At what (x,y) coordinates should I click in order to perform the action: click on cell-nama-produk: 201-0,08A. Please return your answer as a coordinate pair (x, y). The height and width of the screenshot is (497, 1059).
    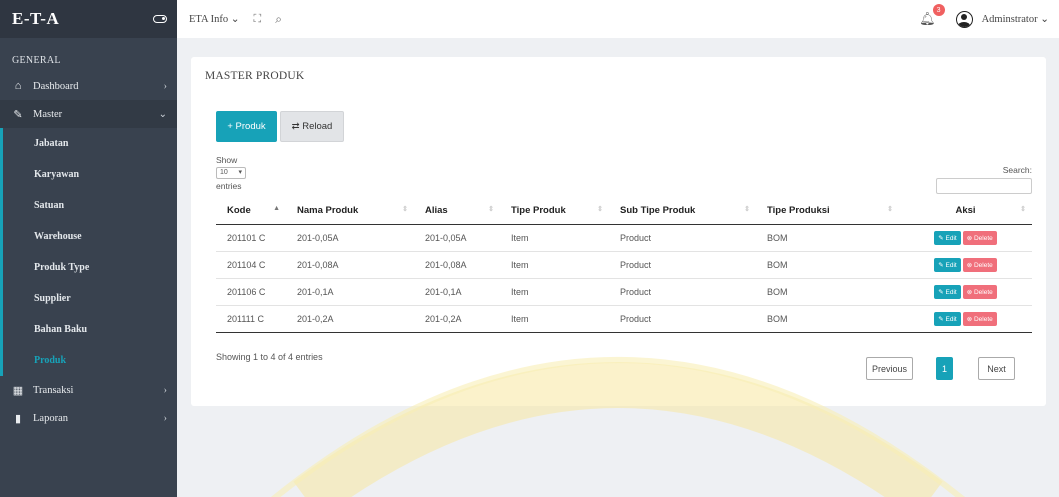
    Looking at the image, I should click on (350, 265).